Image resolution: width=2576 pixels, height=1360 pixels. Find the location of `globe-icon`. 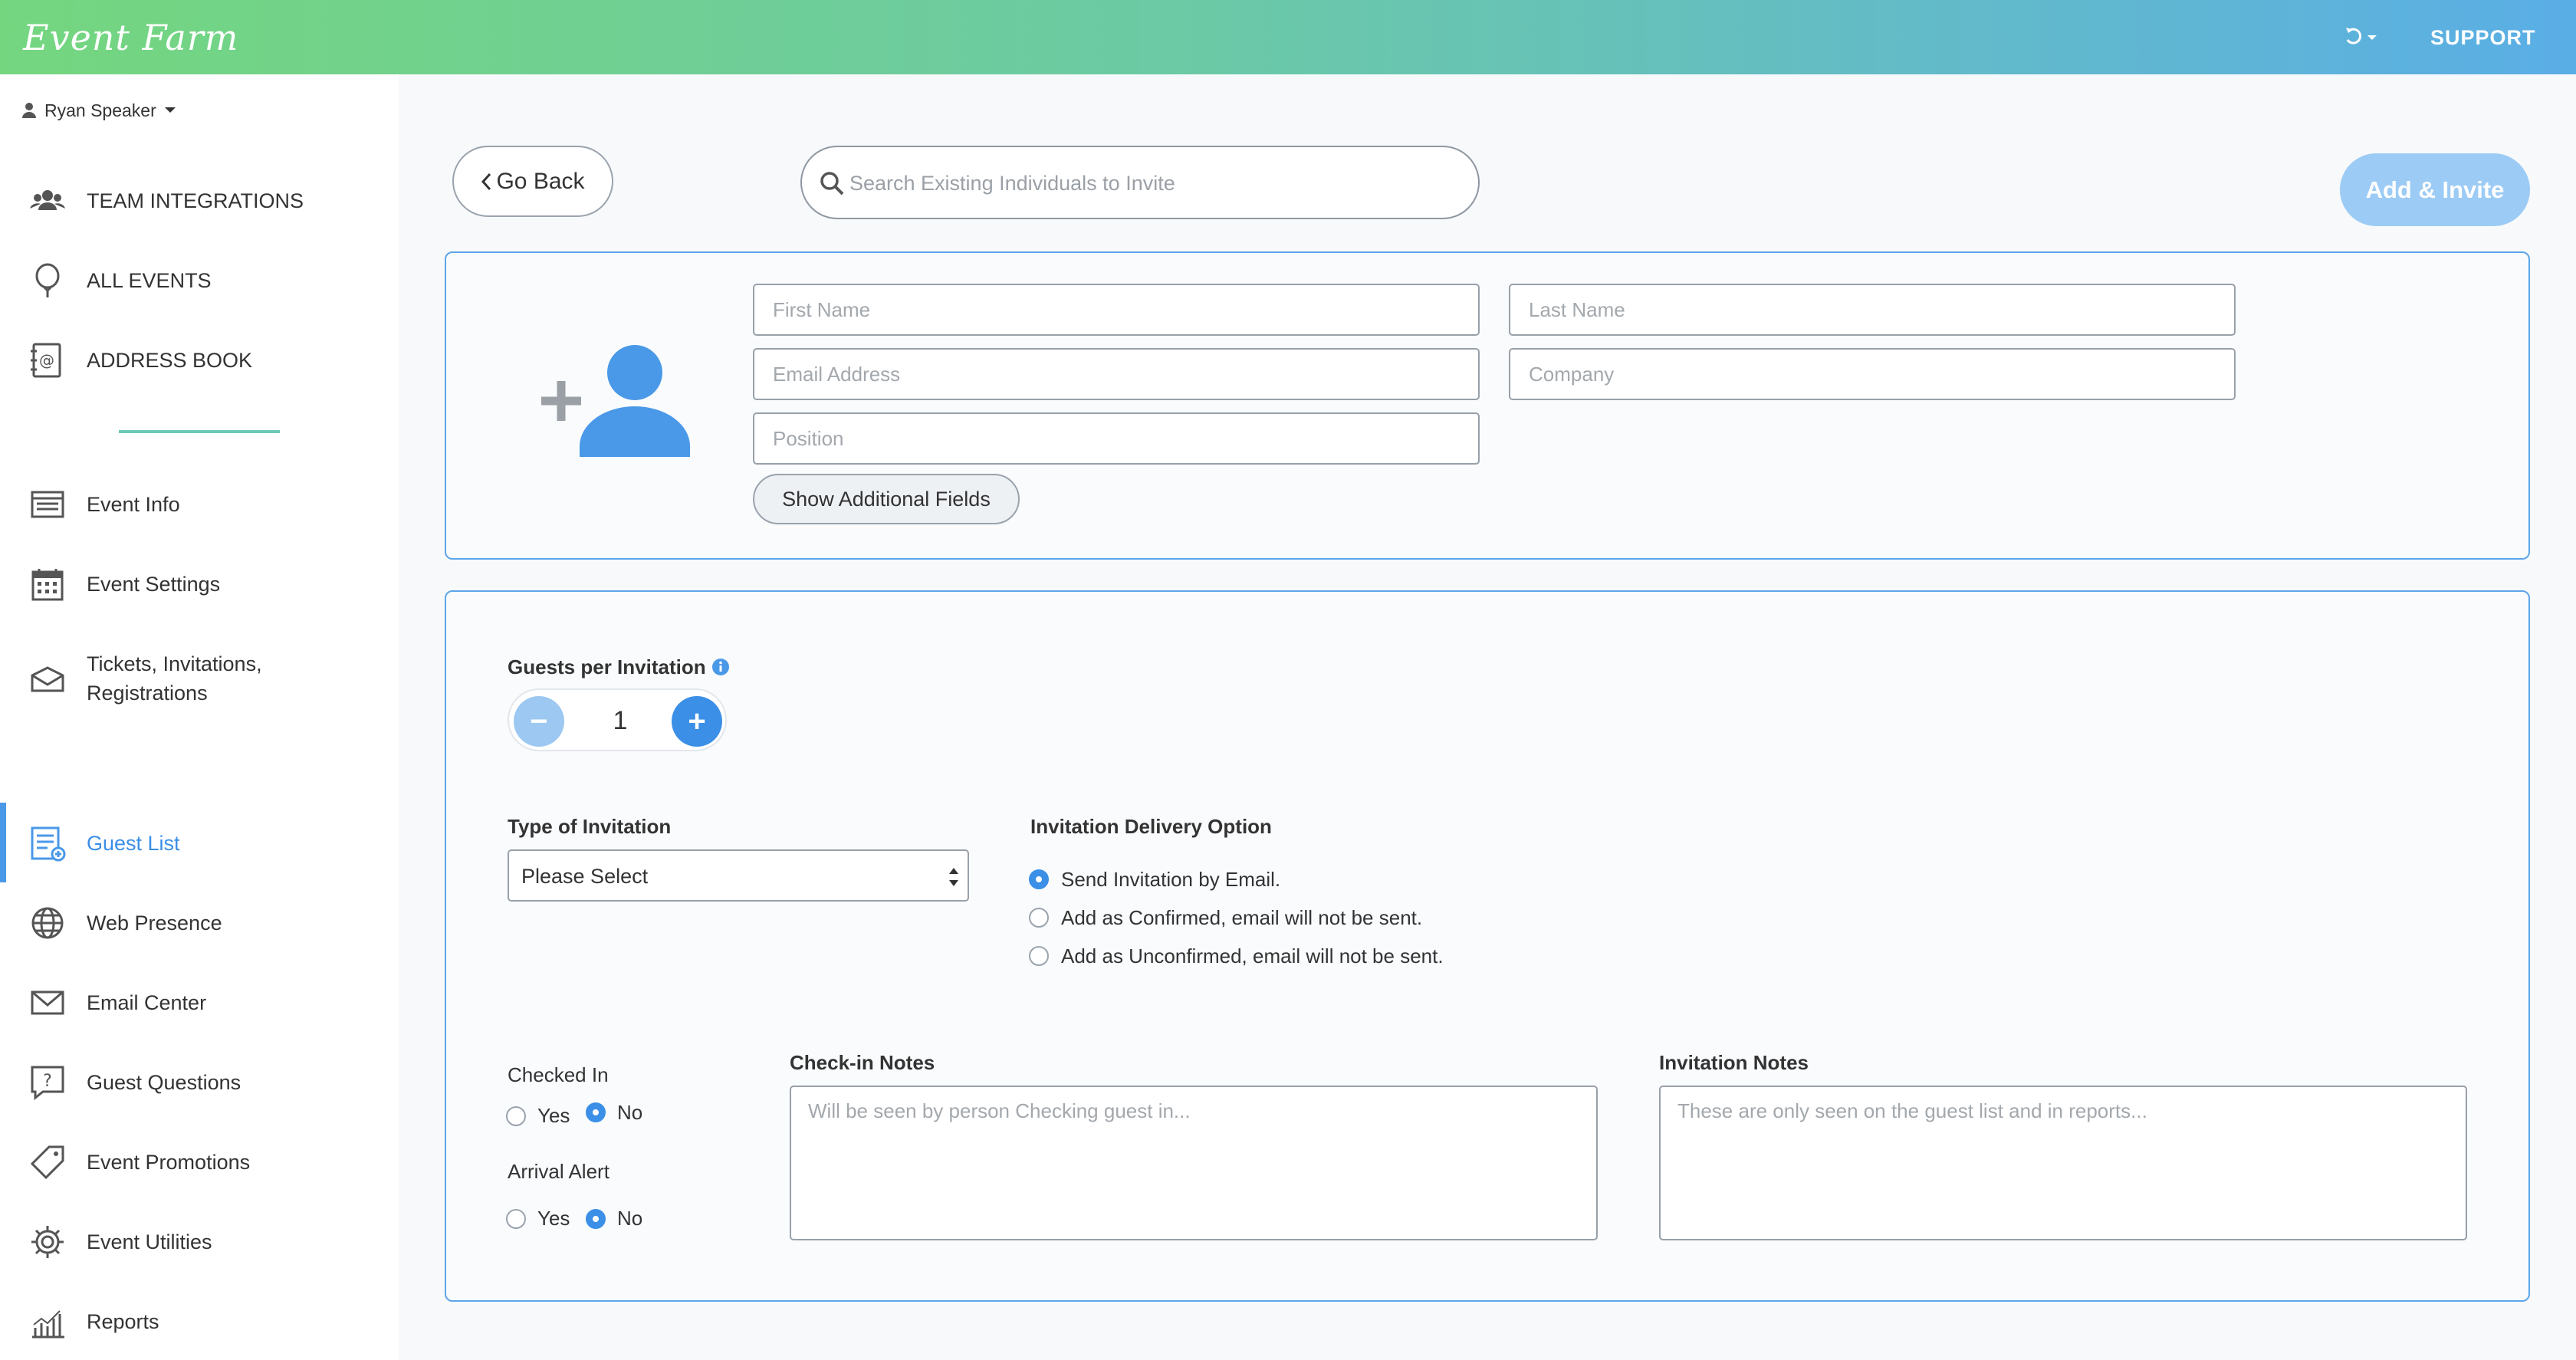

globe-icon is located at coordinates (48, 923).